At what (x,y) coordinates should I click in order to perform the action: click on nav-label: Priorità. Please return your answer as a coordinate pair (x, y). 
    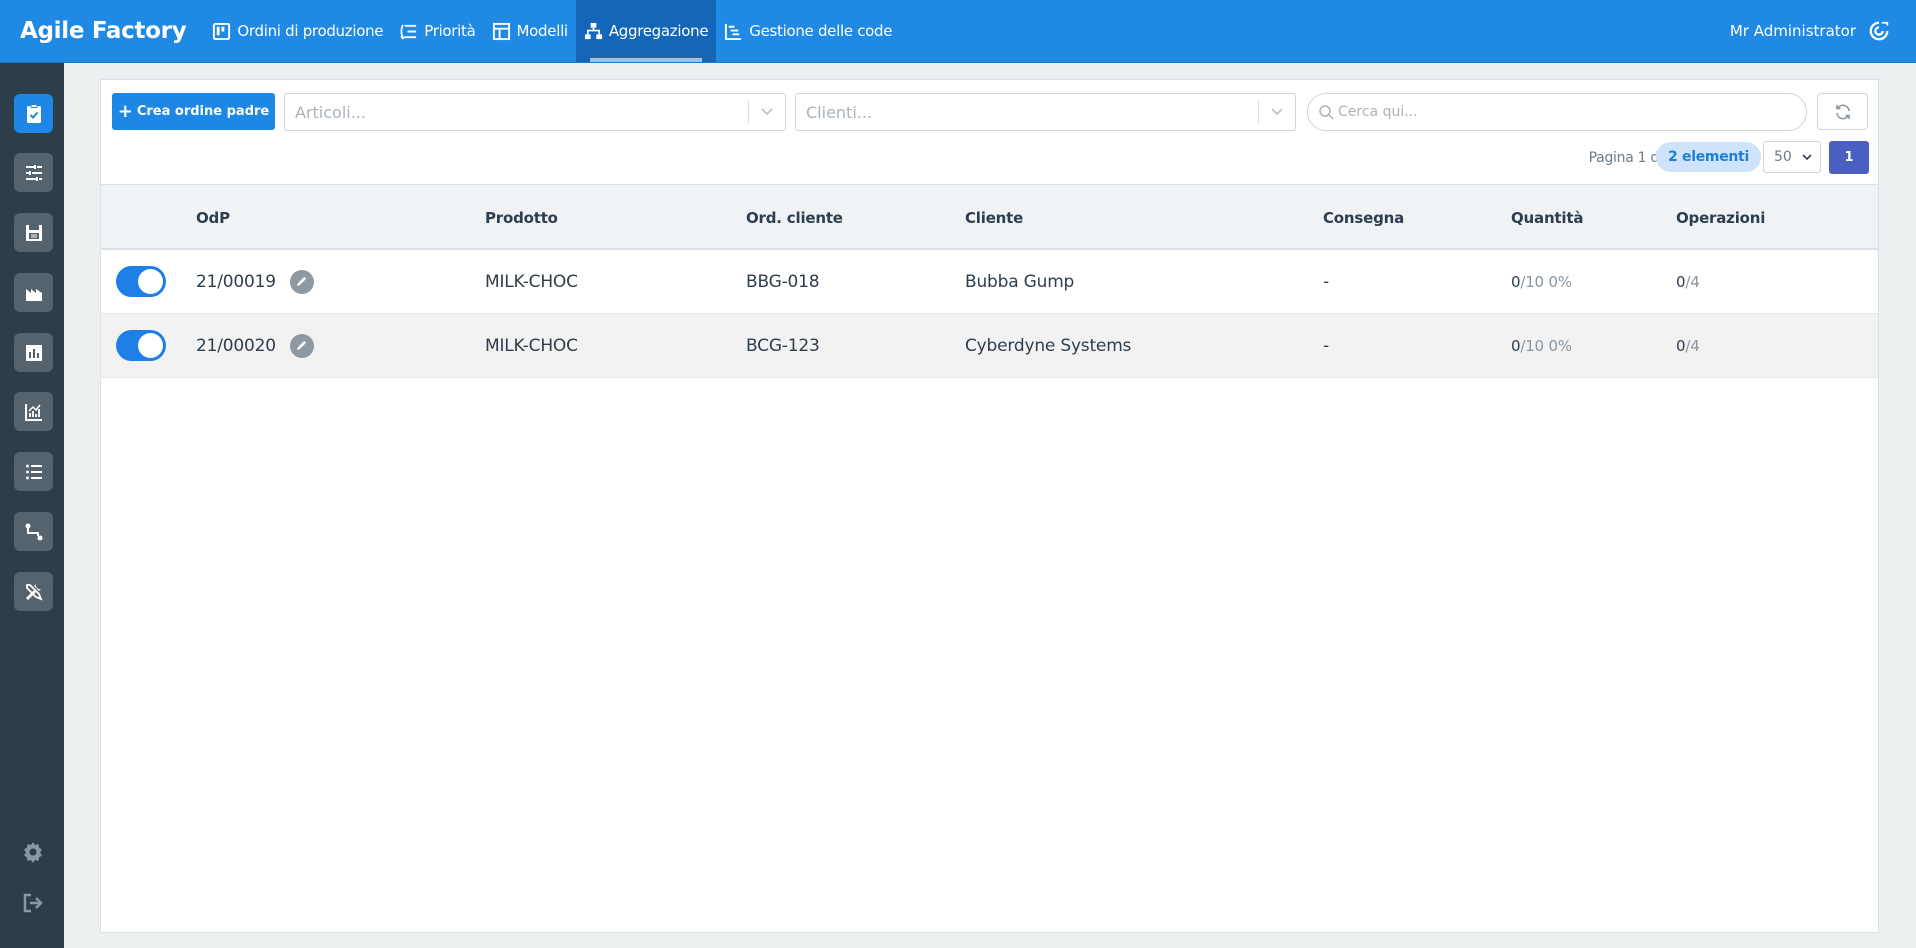
    Looking at the image, I should click on (450, 31).